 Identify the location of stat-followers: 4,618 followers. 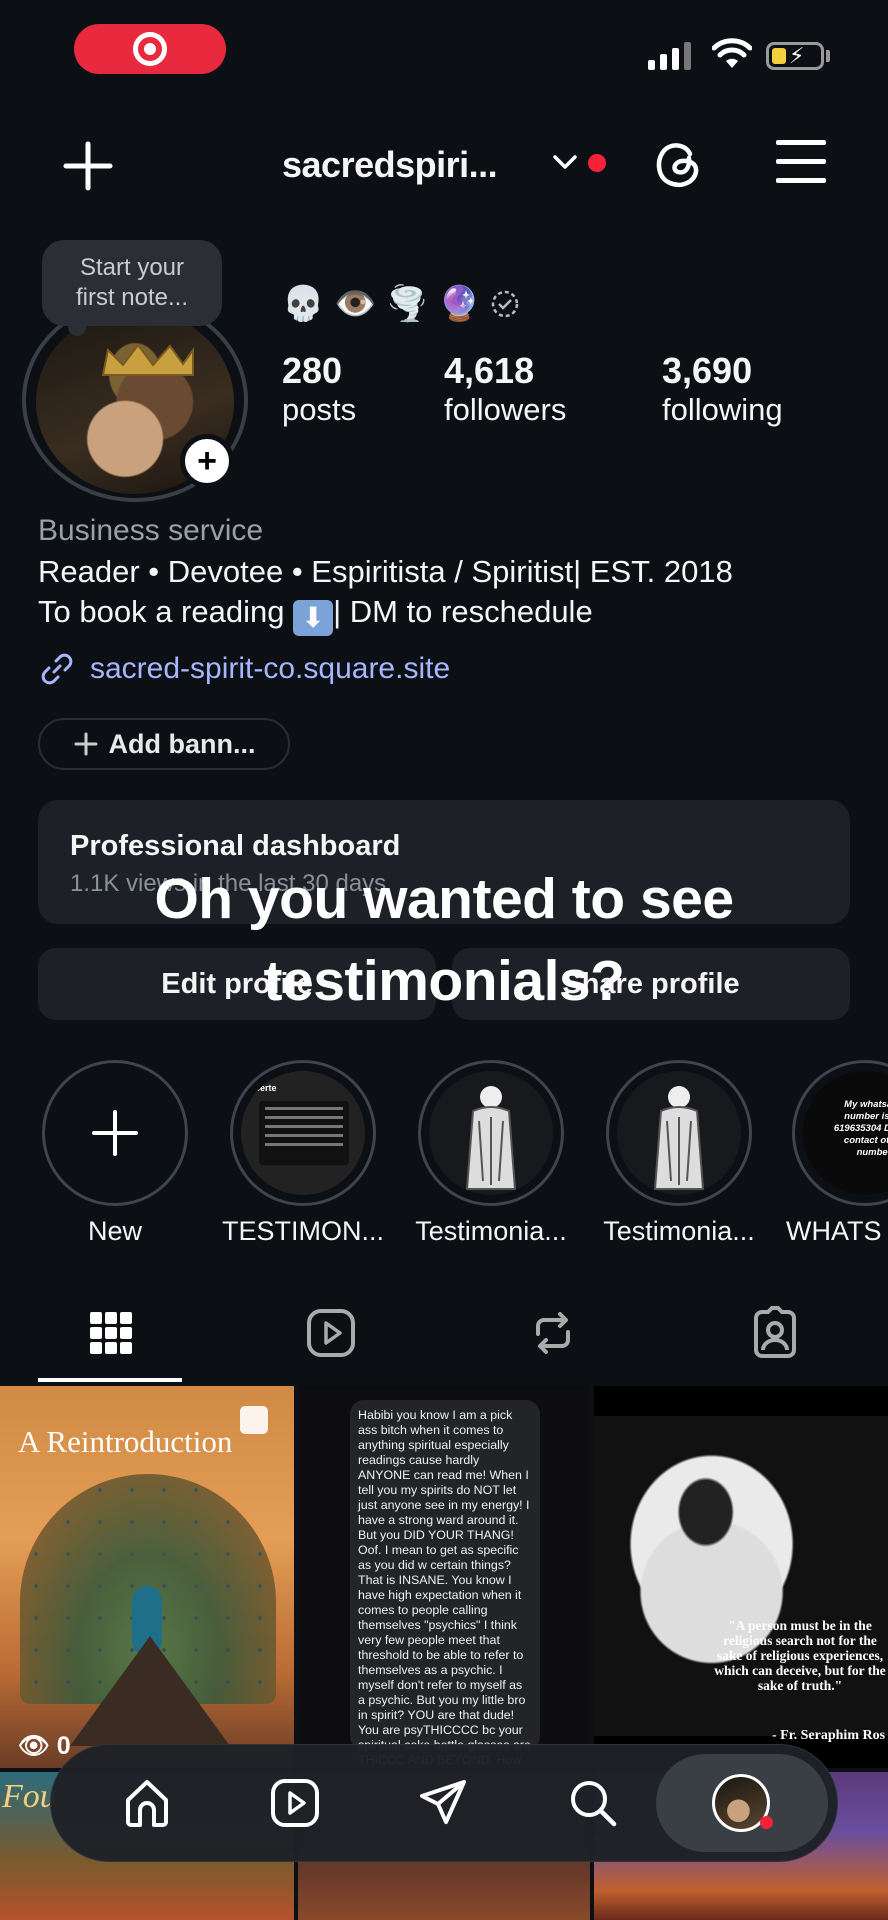
(505, 389).